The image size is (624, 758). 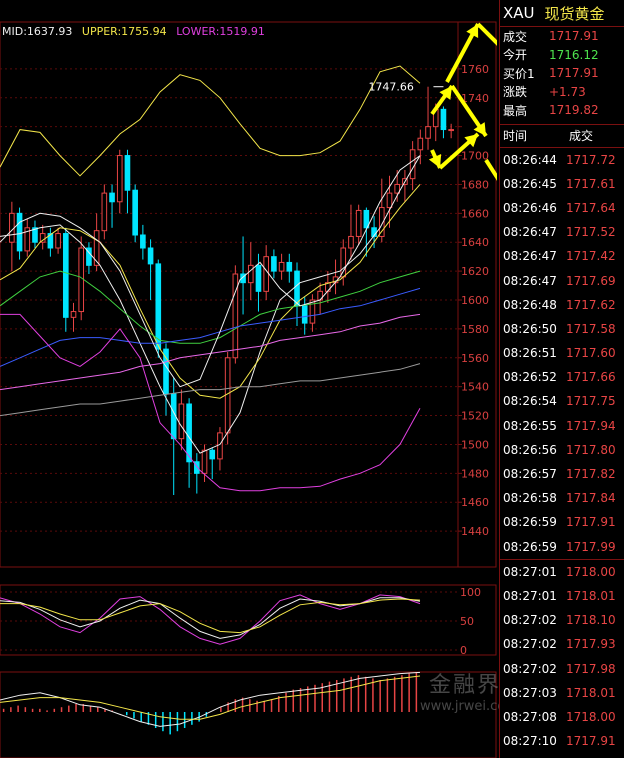 I want to click on trade-row: 08:27:01 1718.01, so click(x=562, y=596).